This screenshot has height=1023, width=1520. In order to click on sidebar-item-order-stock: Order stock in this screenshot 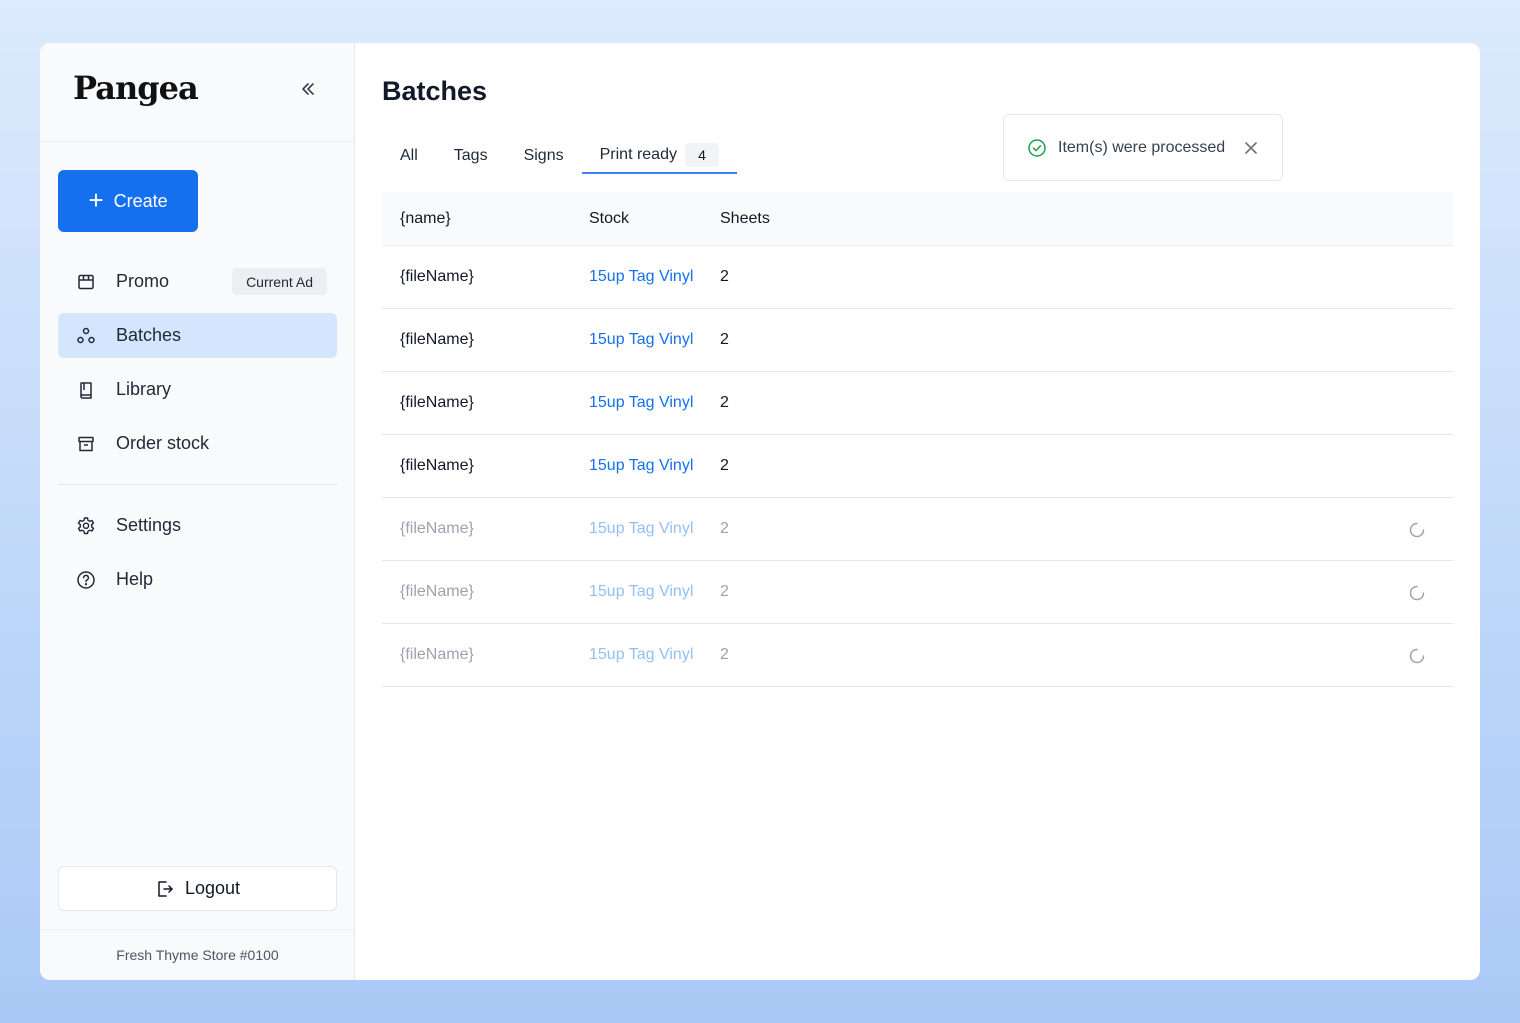, I will do `click(197, 443)`.